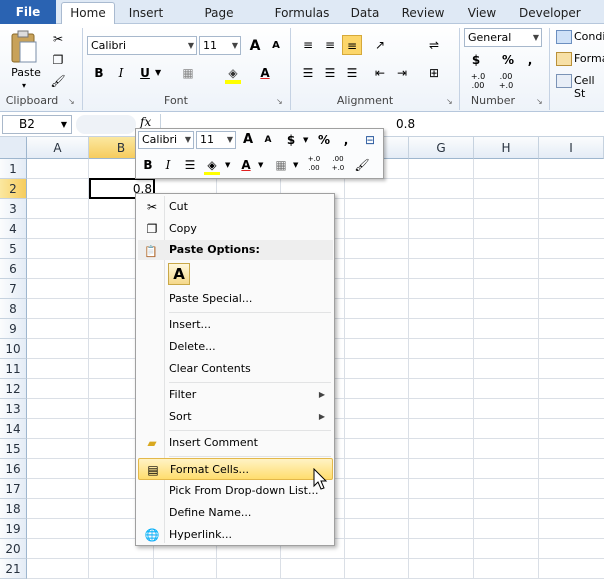 This screenshot has height=579, width=604. Describe the element at coordinates (235, 369) in the screenshot. I see `menu-item-clear-contents: Clear Contents` at that location.